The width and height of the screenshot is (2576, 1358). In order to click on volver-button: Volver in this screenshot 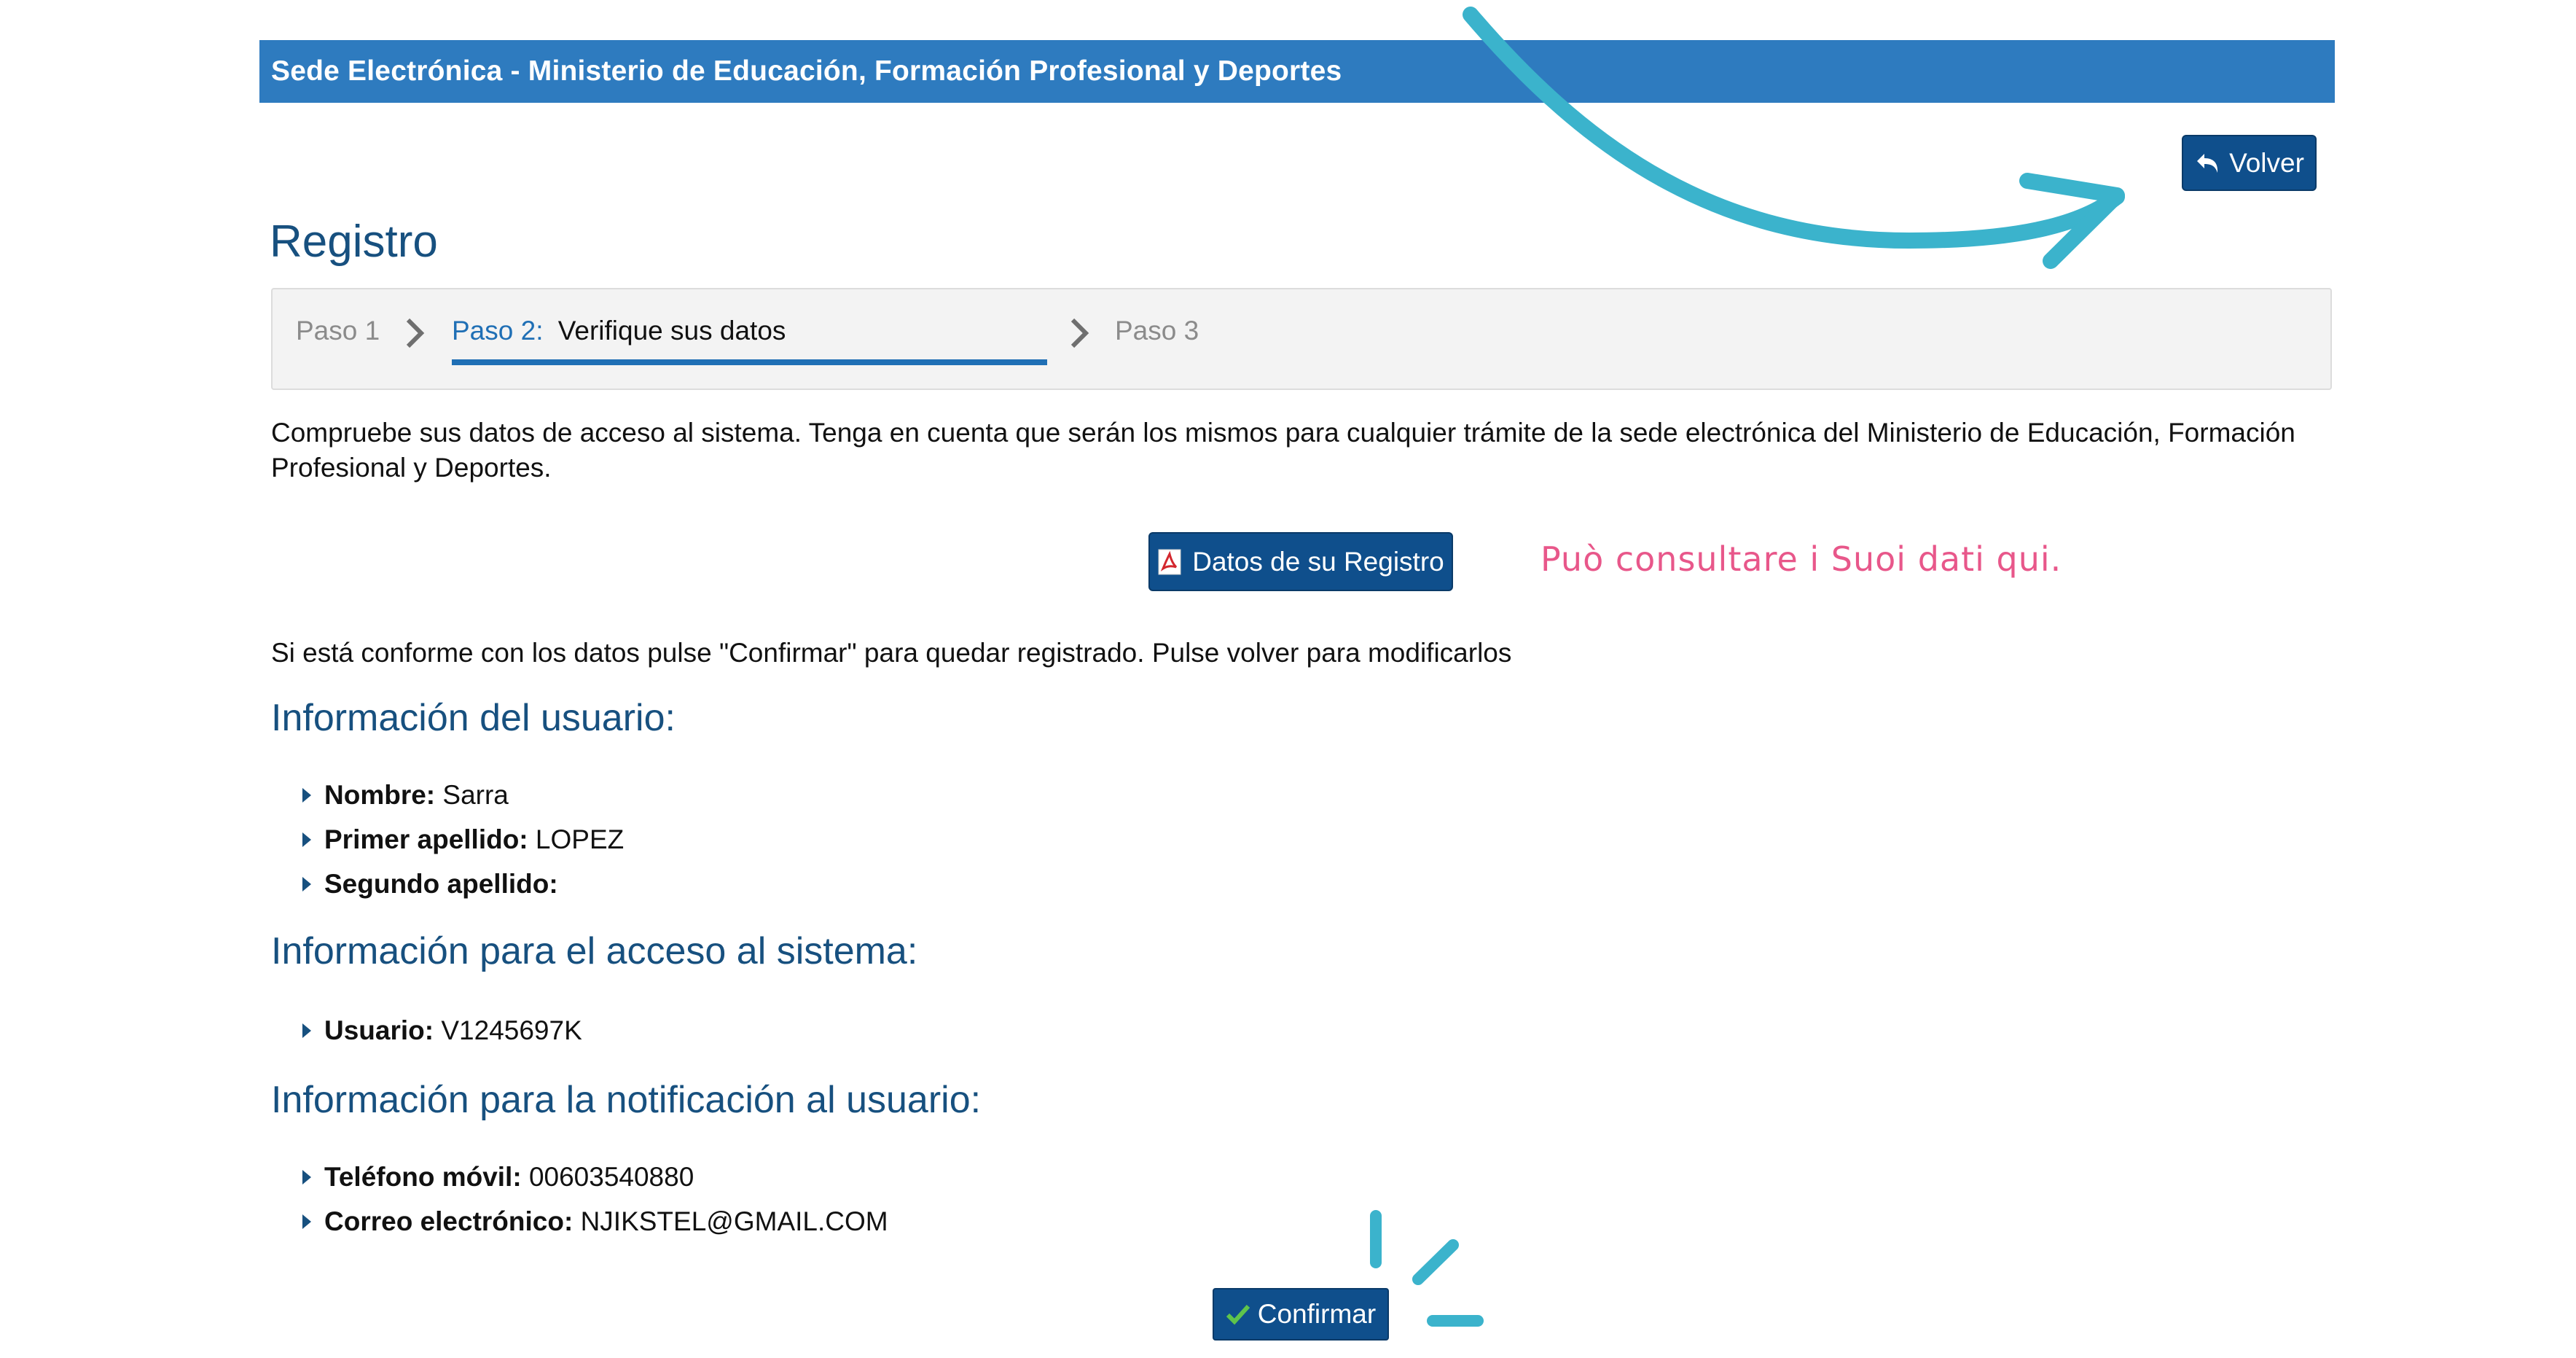, I will do `click(2249, 163)`.